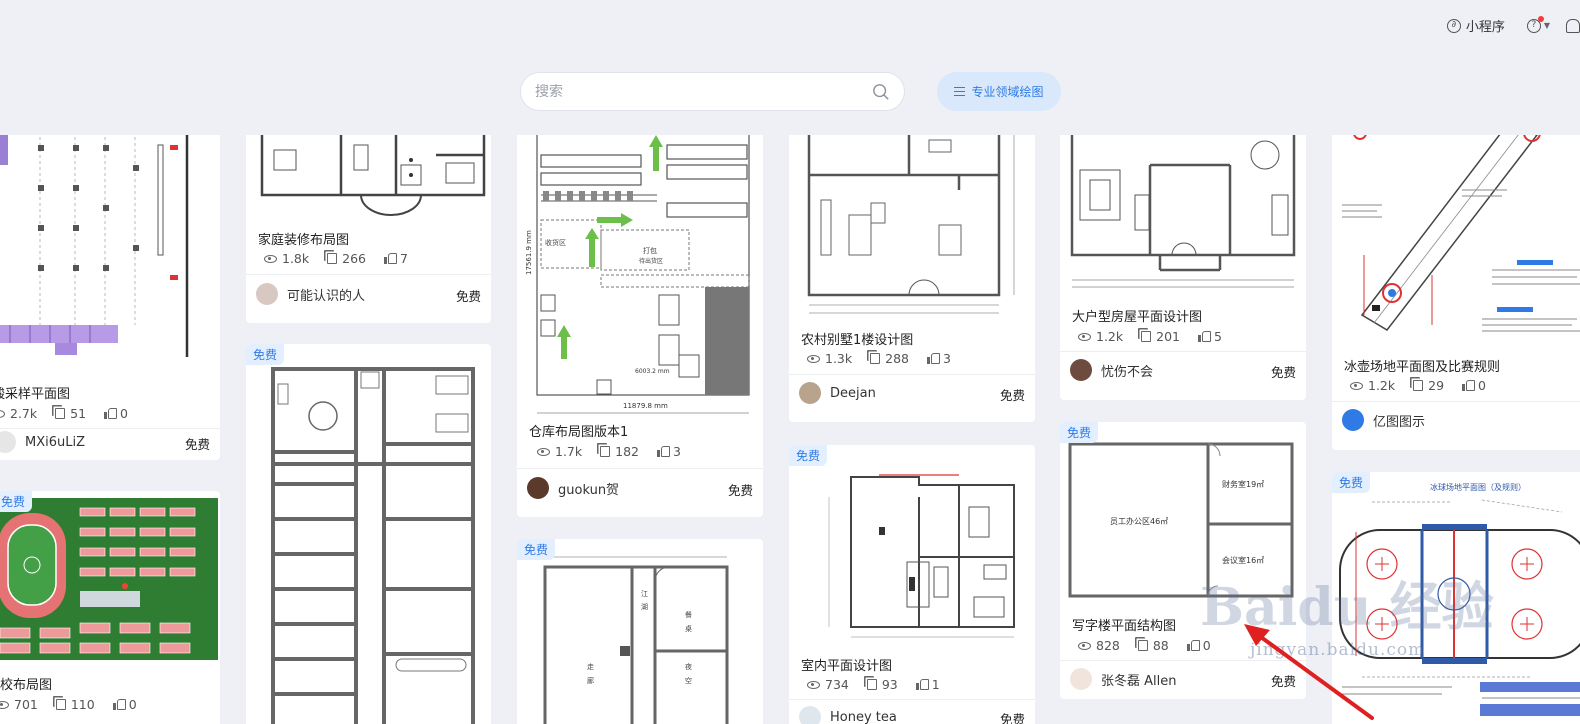  Describe the element at coordinates (857, 338) in the screenshot. I see `template-title: 农村别墅1楼设计图` at that location.